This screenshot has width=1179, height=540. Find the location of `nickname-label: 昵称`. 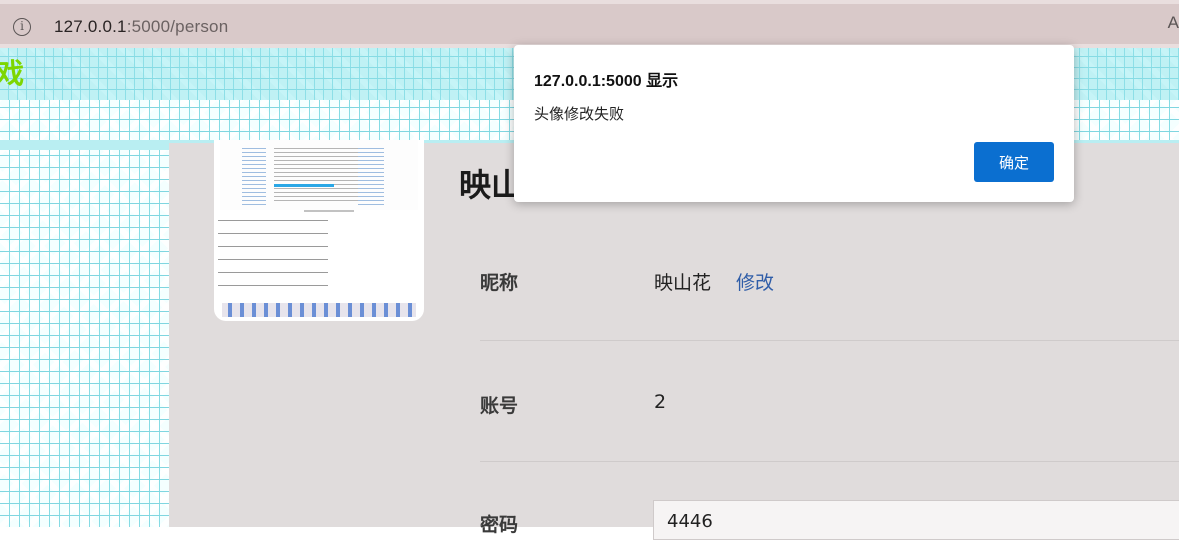

nickname-label: 昵称 is located at coordinates (499, 283).